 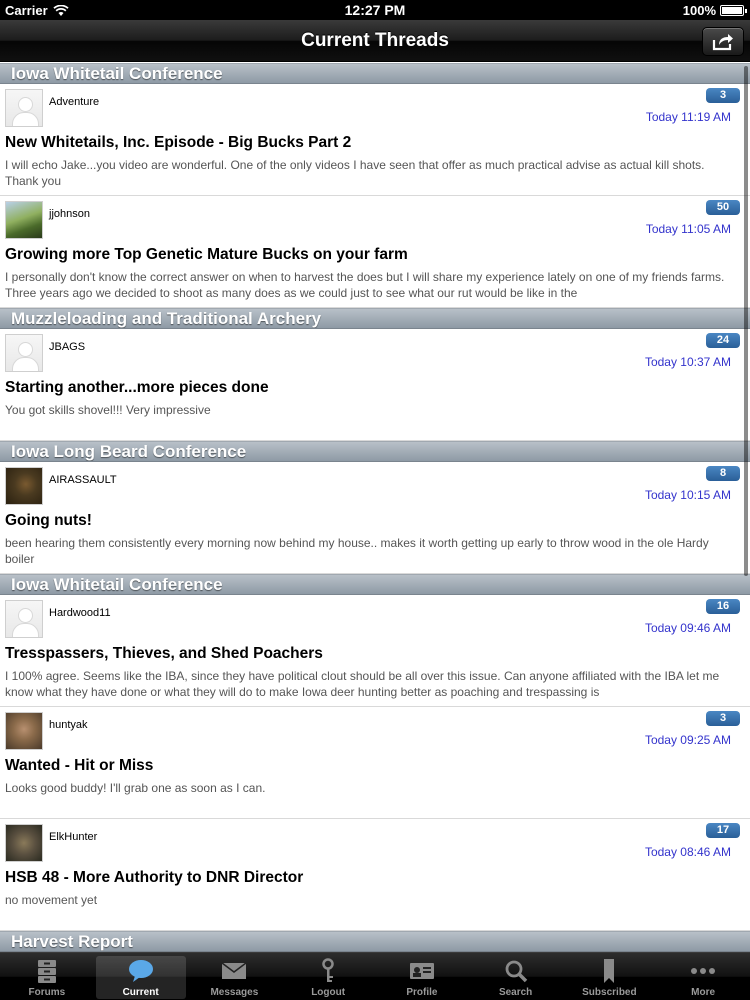 What do you see at coordinates (48, 520) in the screenshot?
I see `thread-subject: Going nuts!` at bounding box center [48, 520].